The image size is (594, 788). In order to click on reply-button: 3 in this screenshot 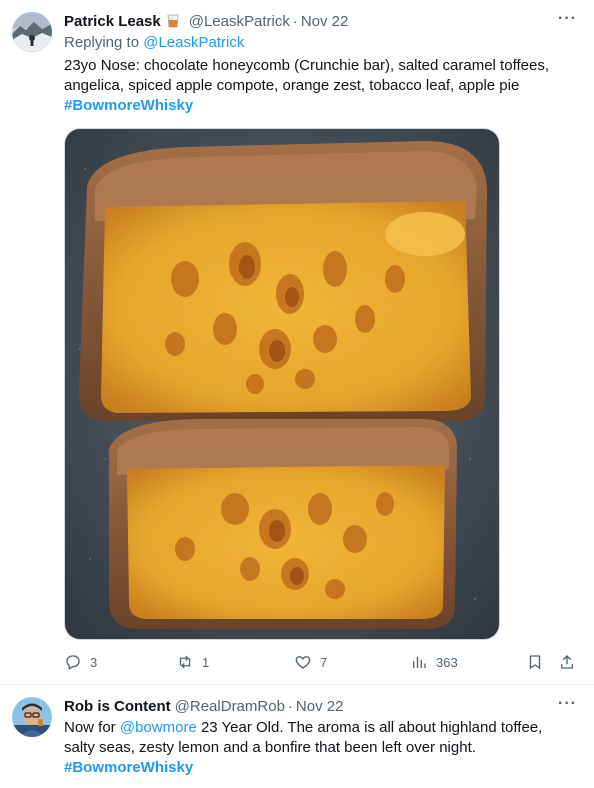, I will do `click(80, 662)`.